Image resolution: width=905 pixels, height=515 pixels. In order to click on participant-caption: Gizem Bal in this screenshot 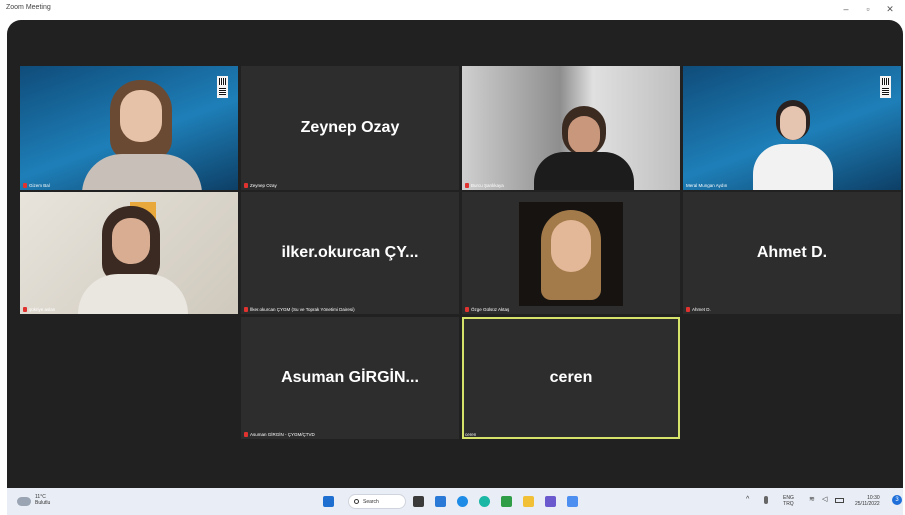, I will do `click(36, 185)`.